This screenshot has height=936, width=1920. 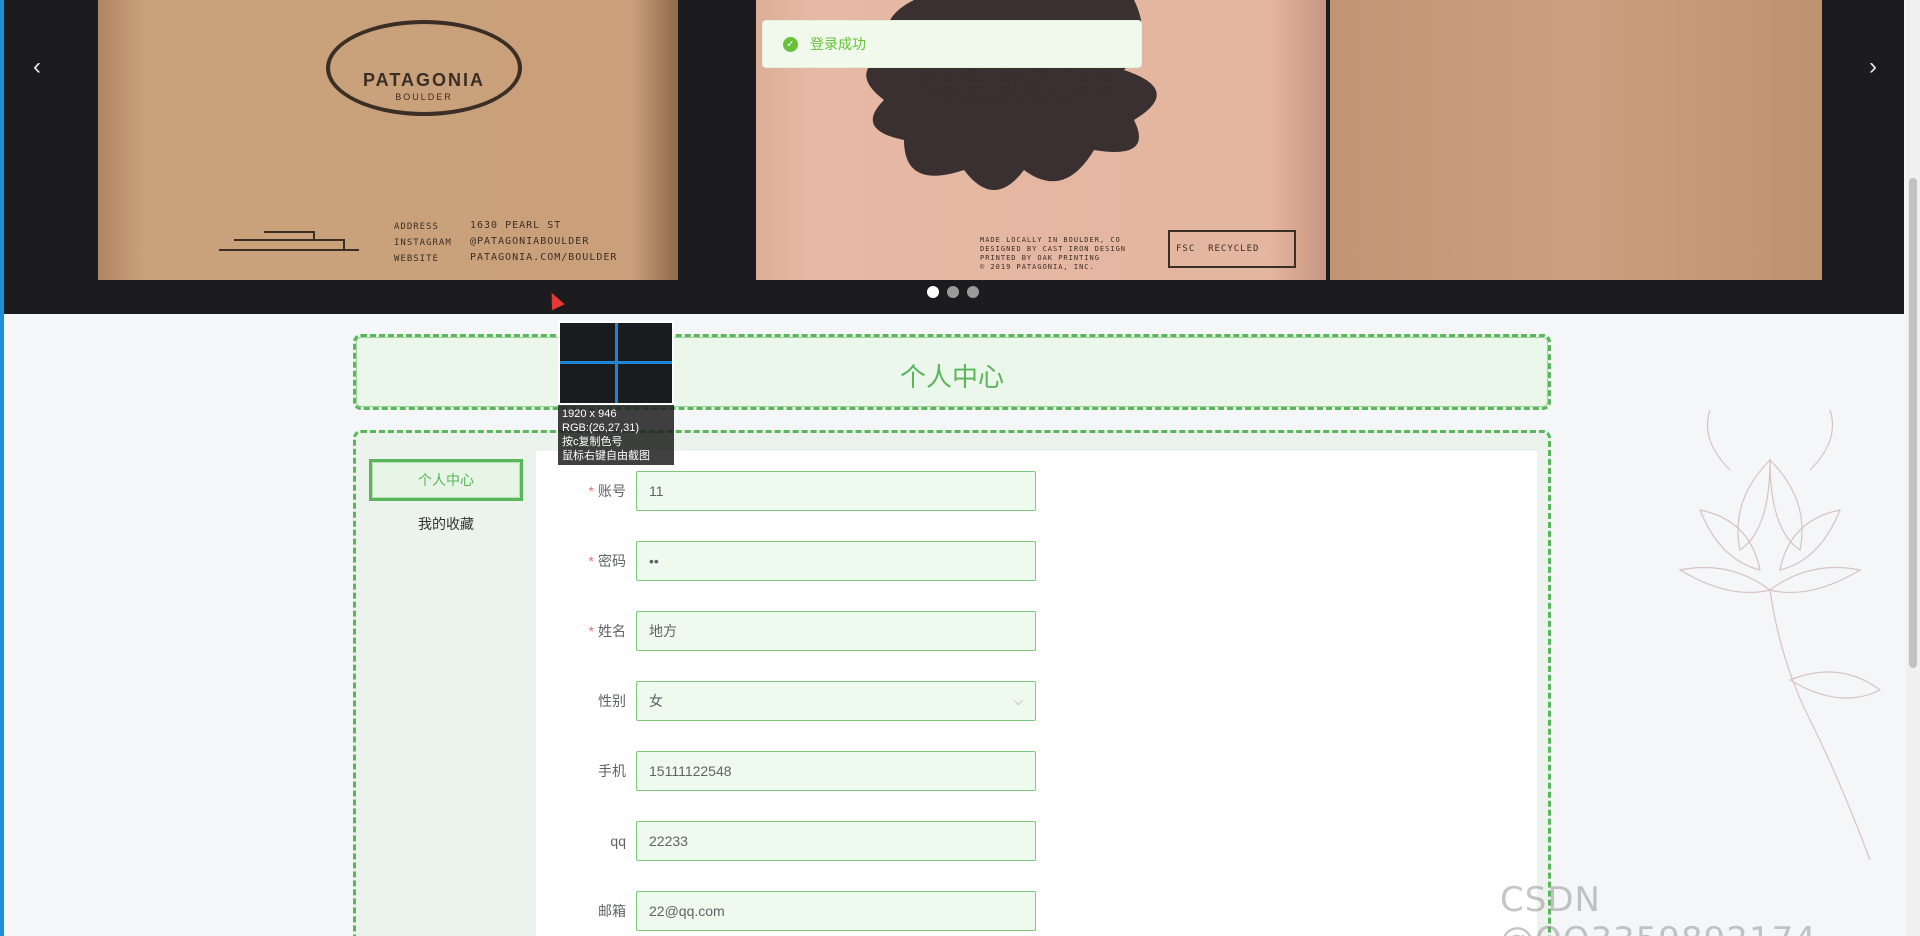 I want to click on account-label: * 账号, so click(x=581, y=491).